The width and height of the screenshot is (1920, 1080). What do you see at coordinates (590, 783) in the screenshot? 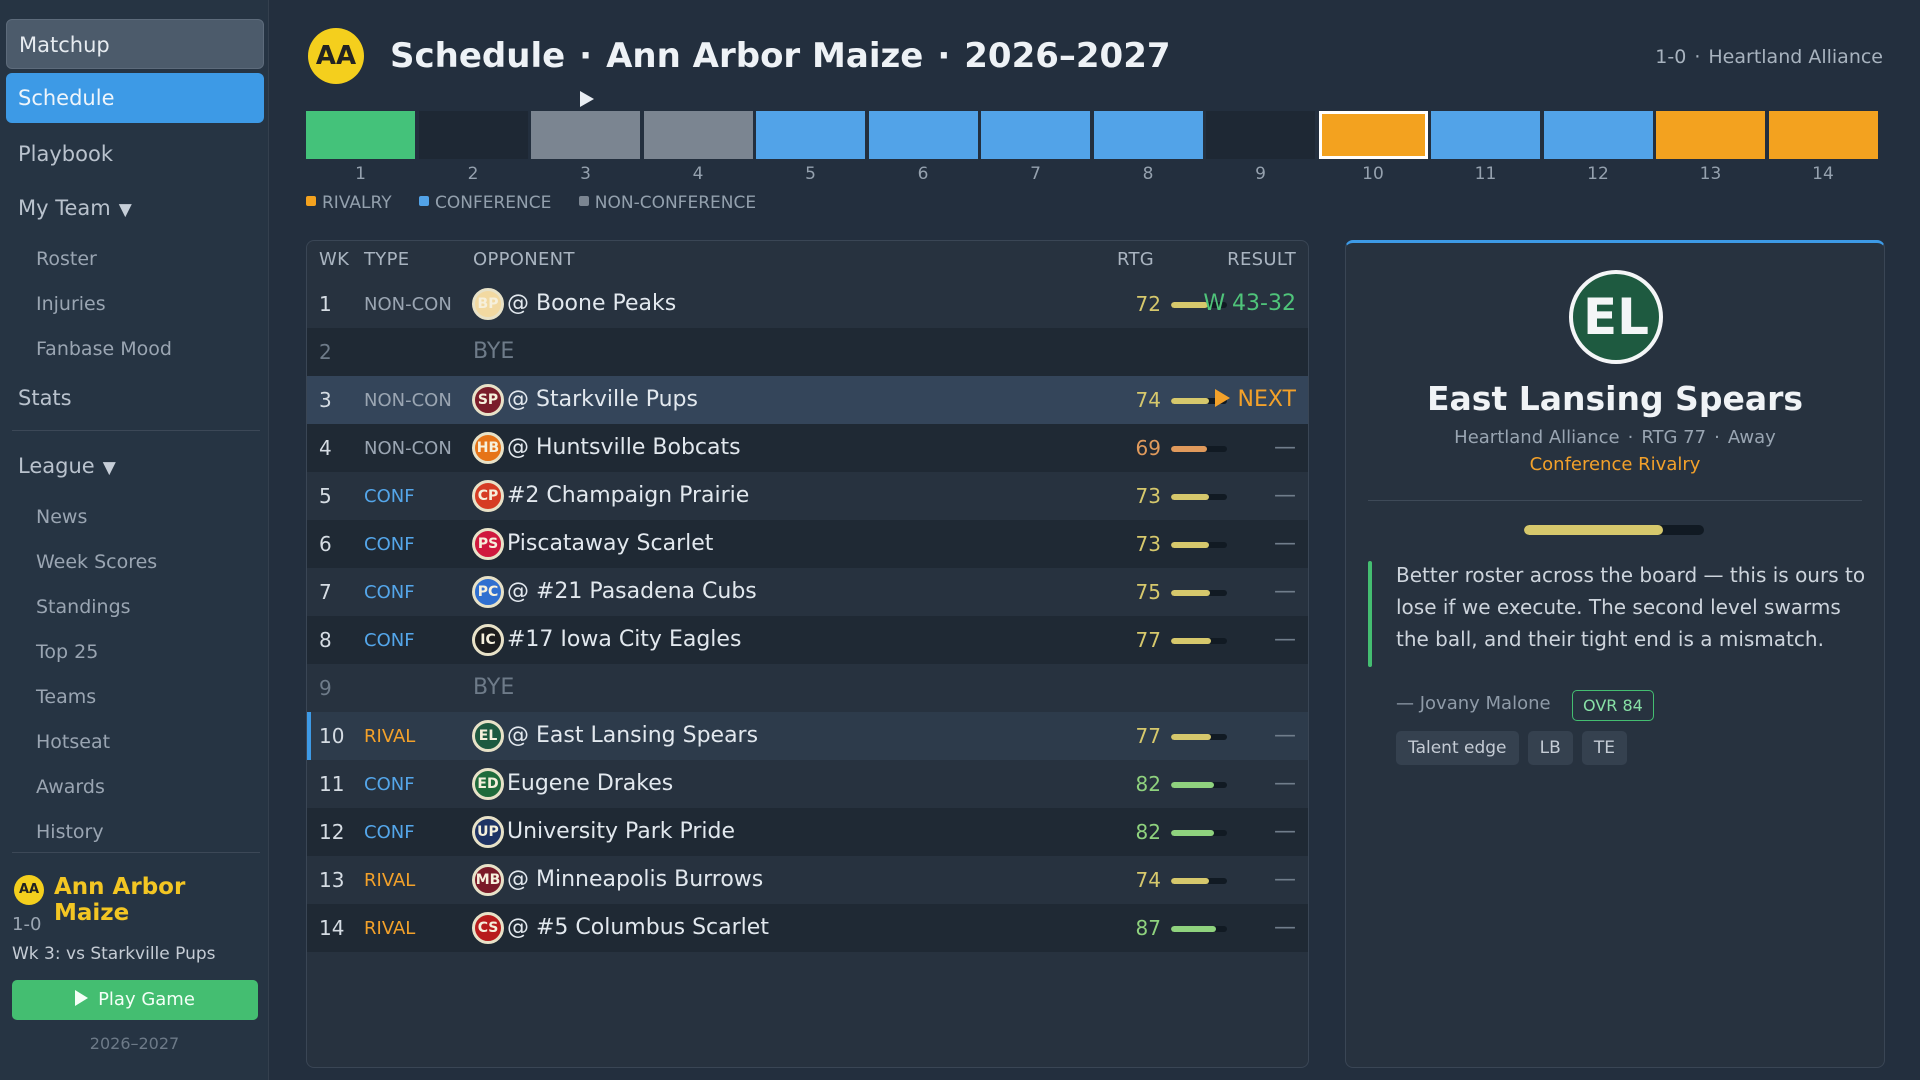
I see `opponent-name: Eugene Drakes` at bounding box center [590, 783].